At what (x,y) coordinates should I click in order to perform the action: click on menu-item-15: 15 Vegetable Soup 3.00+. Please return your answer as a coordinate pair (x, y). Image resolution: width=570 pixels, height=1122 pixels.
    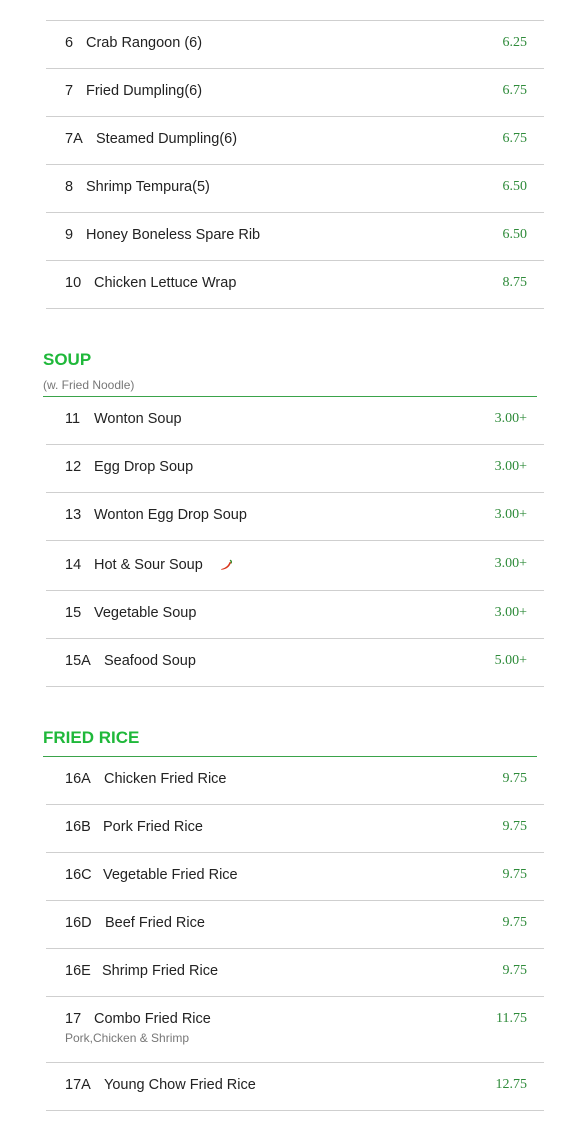
    Looking at the image, I should click on (295, 615).